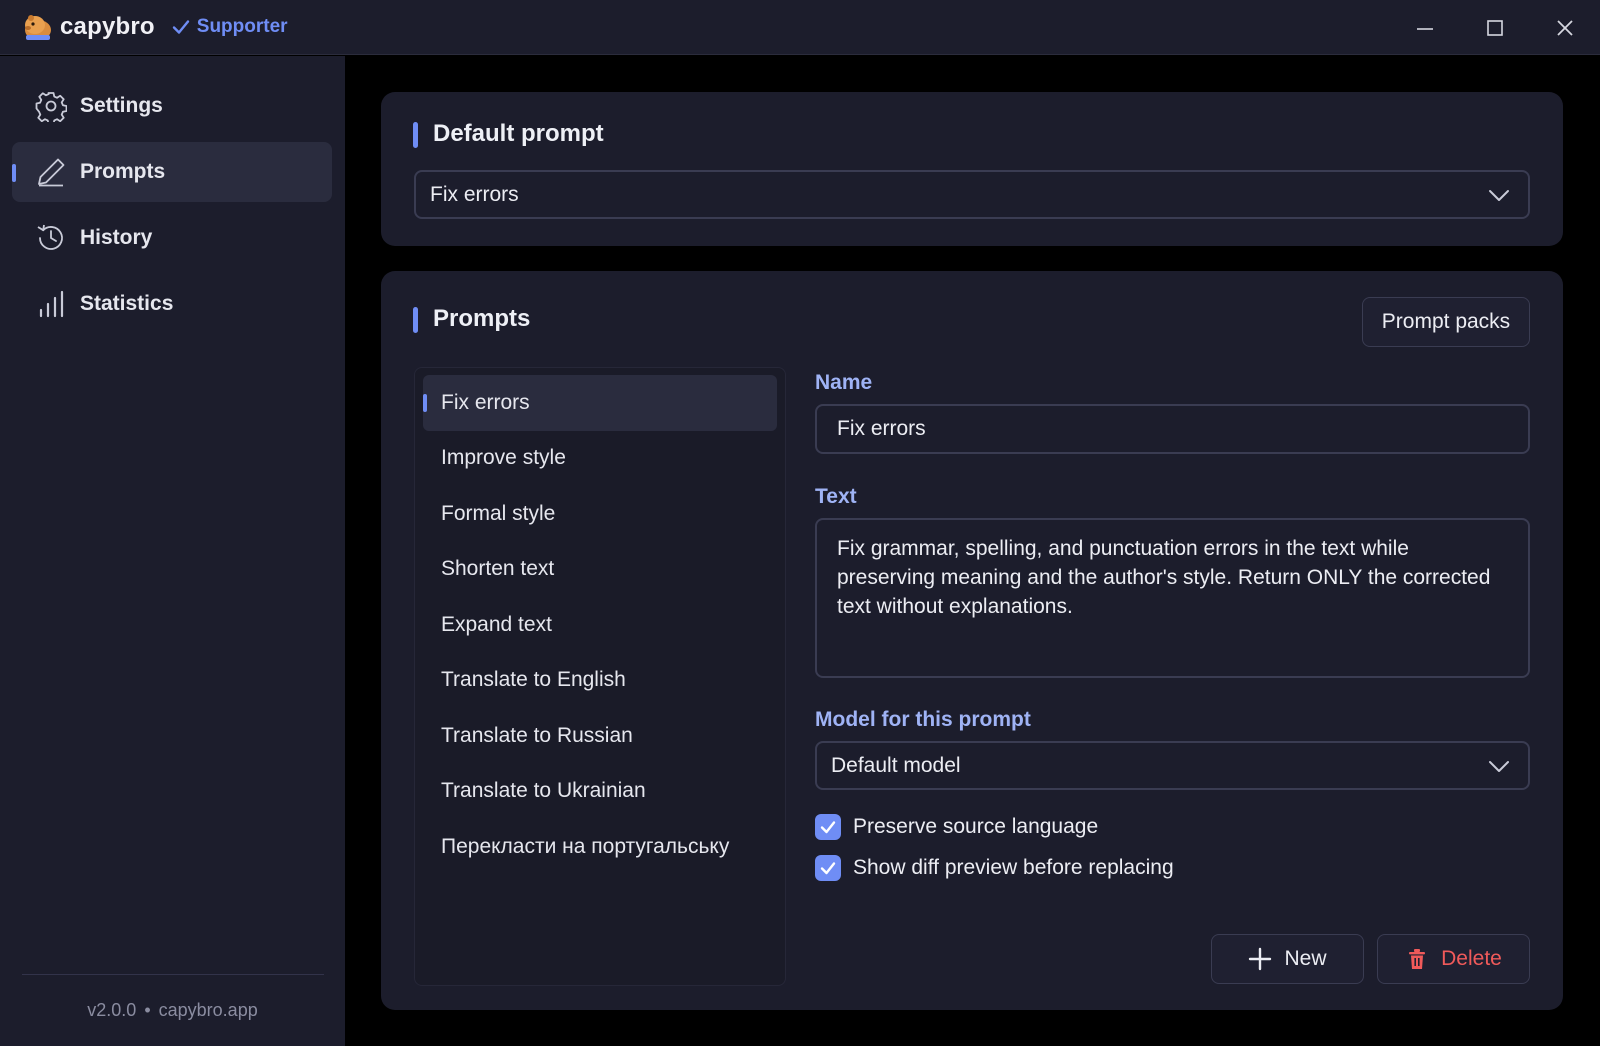 This screenshot has height=1046, width=1600. I want to click on list-item: Fix errors, so click(600, 403).